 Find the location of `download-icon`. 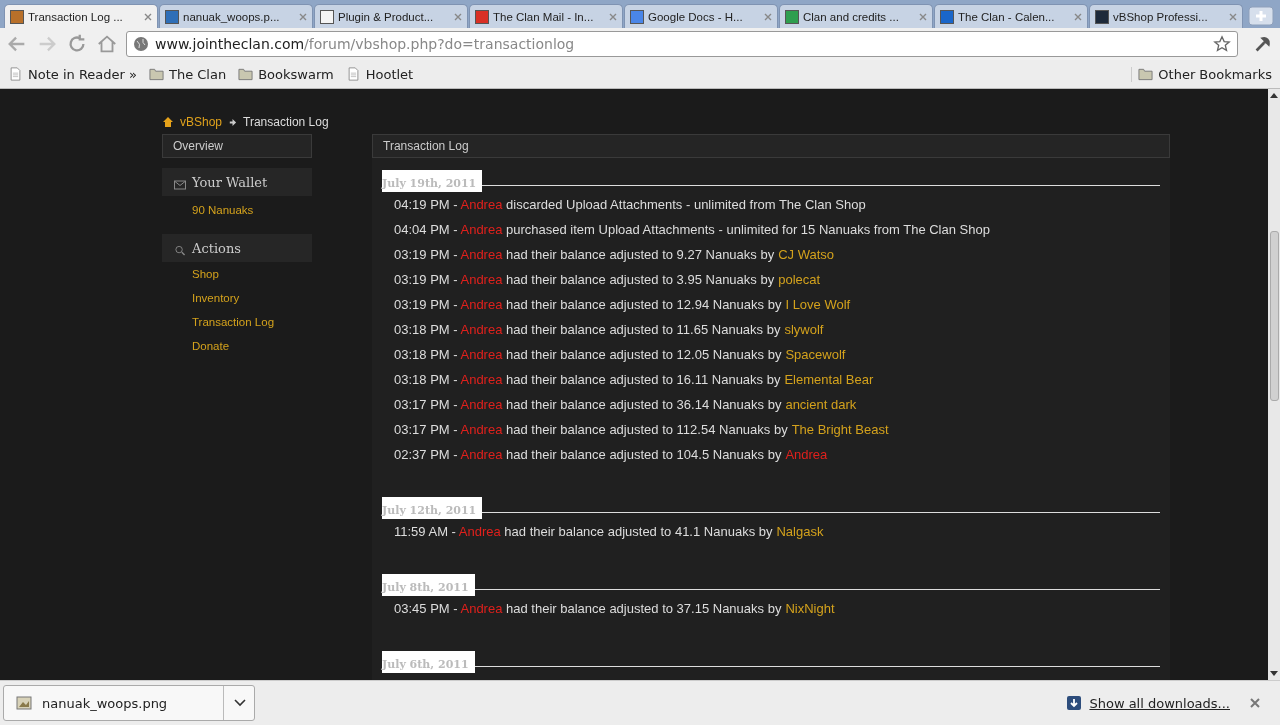

download-icon is located at coordinates (1074, 703).